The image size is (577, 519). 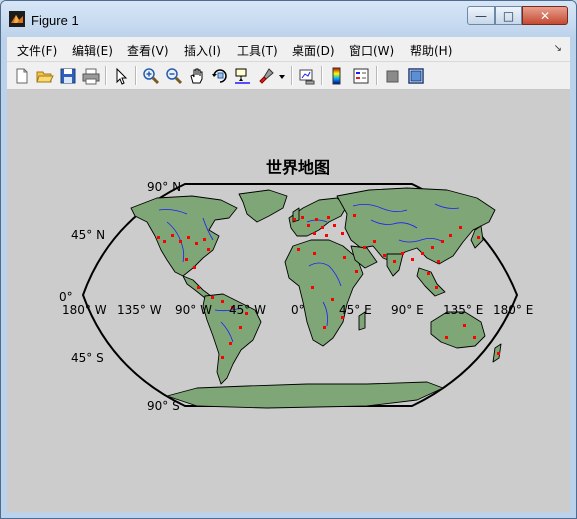 What do you see at coordinates (164, 187) in the screenshot?
I see `lat-label: 90° N` at bounding box center [164, 187].